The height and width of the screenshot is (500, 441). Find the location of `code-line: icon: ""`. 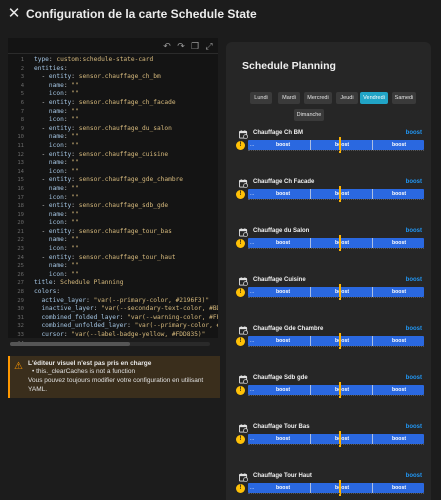

code-line: icon: "" is located at coordinates (63, 145).